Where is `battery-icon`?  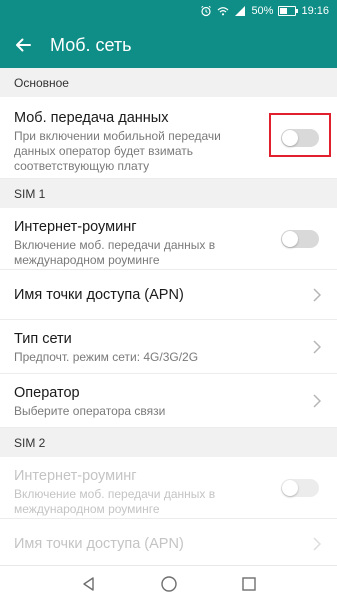 battery-icon is located at coordinates (288, 11).